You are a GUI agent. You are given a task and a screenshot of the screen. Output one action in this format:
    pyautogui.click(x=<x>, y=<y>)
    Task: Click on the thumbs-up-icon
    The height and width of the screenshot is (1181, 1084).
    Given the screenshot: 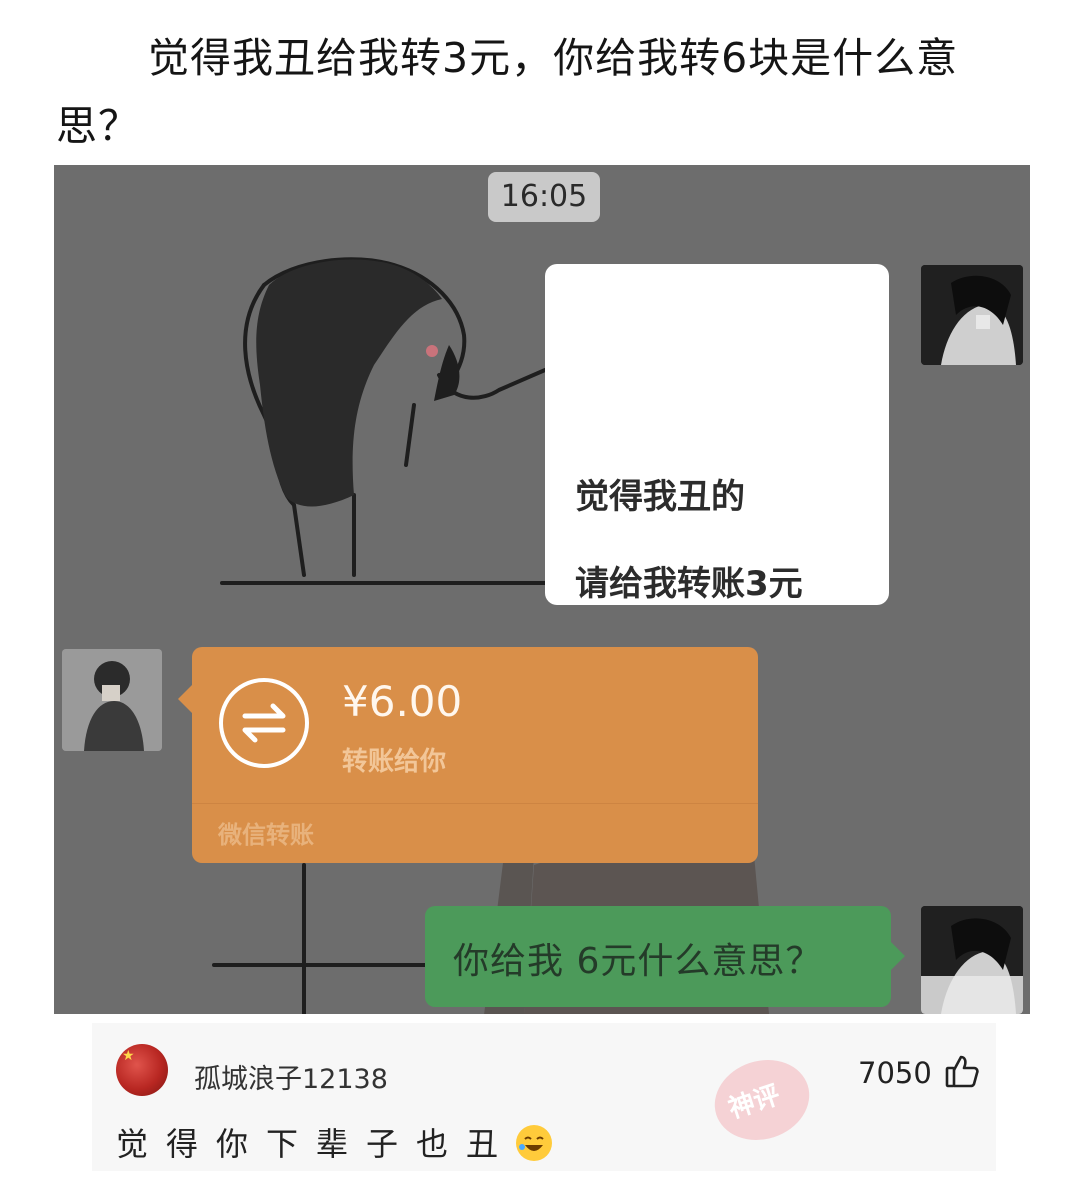 What is the action you would take?
    pyautogui.click(x=962, y=1071)
    